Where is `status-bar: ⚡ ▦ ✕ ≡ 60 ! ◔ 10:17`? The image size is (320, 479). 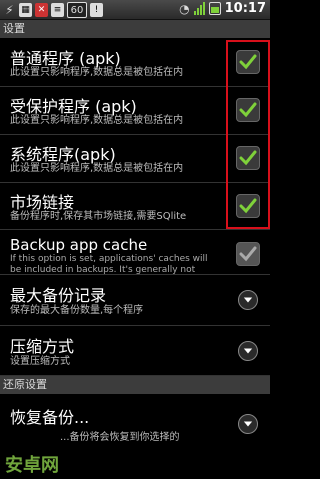
status-bar: ⚡ ▦ ✕ ≡ 60 ! ◔ 10:17 is located at coordinates (135, 10).